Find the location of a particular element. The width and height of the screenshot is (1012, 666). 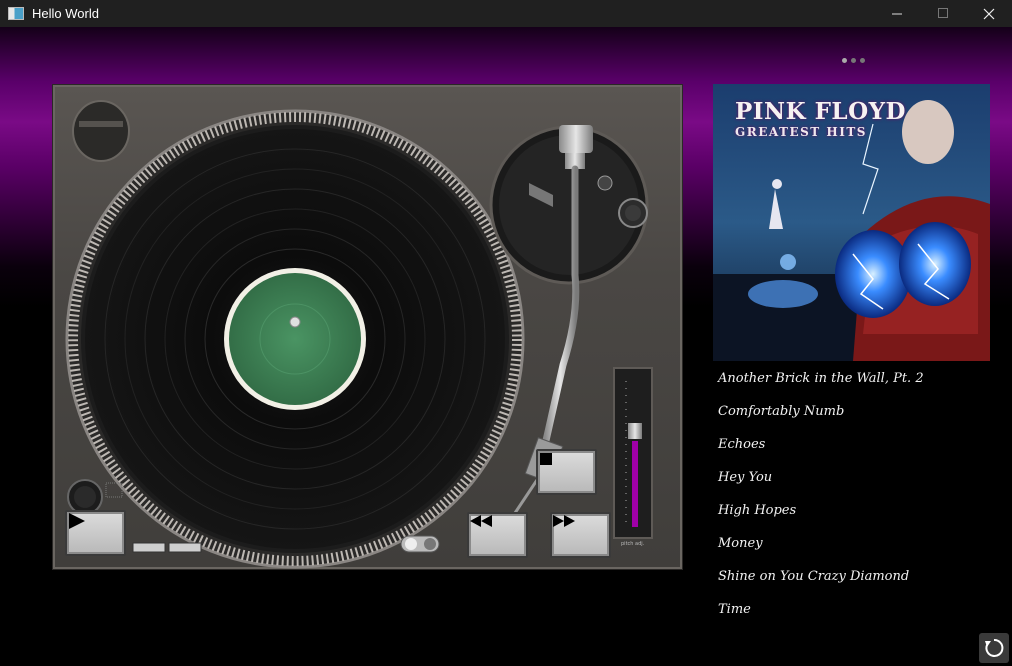

rewind-icon is located at coordinates (481, 521).